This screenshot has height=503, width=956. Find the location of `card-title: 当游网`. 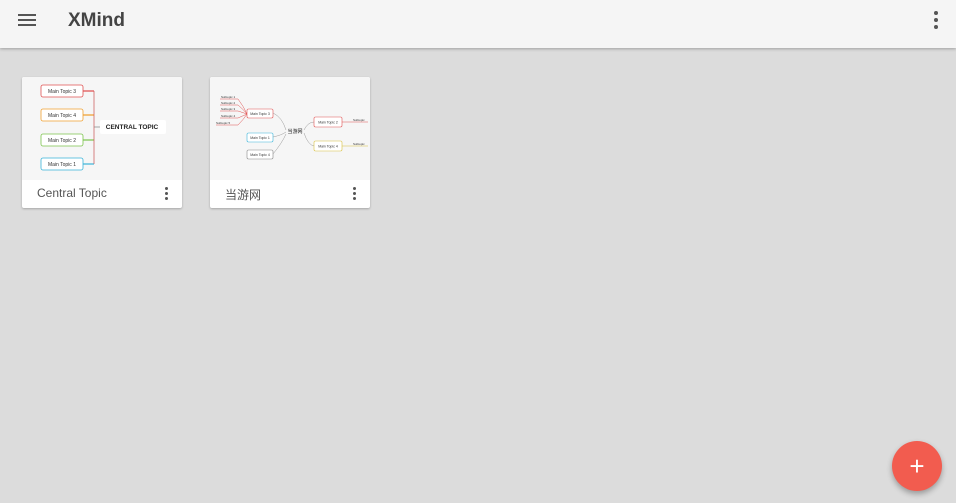

card-title: 当游网 is located at coordinates (243, 195).